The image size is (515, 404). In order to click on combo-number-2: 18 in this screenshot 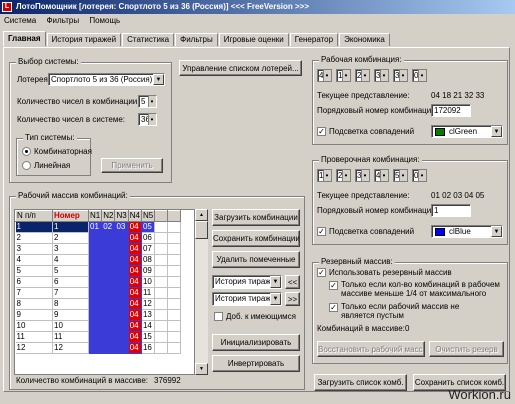, I will do `click(343, 75)`.